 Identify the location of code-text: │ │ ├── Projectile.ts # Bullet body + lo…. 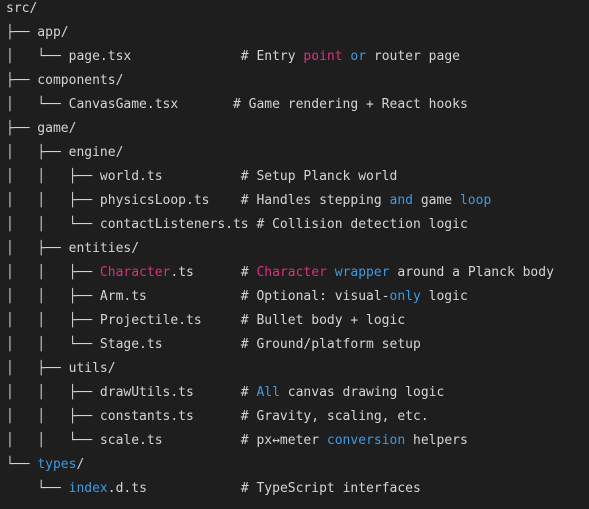
(206, 320).